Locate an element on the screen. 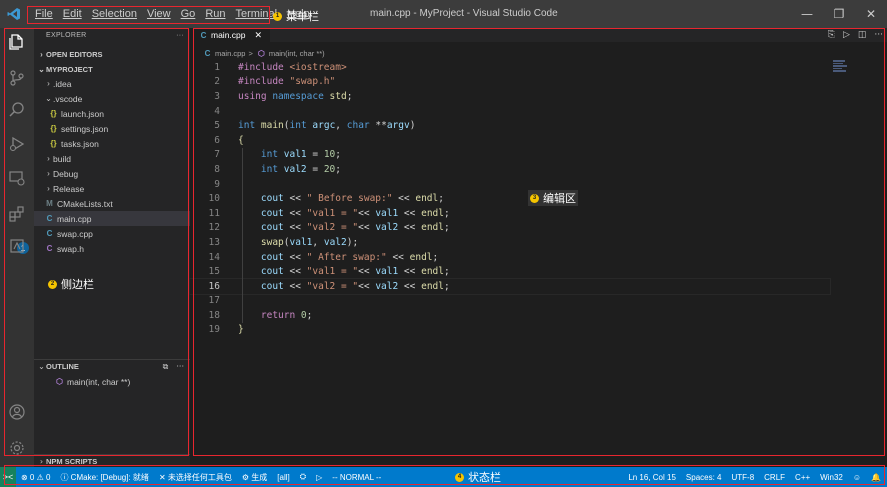 Image resolution: width=887 pixels, height=487 pixels. menu-annotation-box is located at coordinates (148, 15).